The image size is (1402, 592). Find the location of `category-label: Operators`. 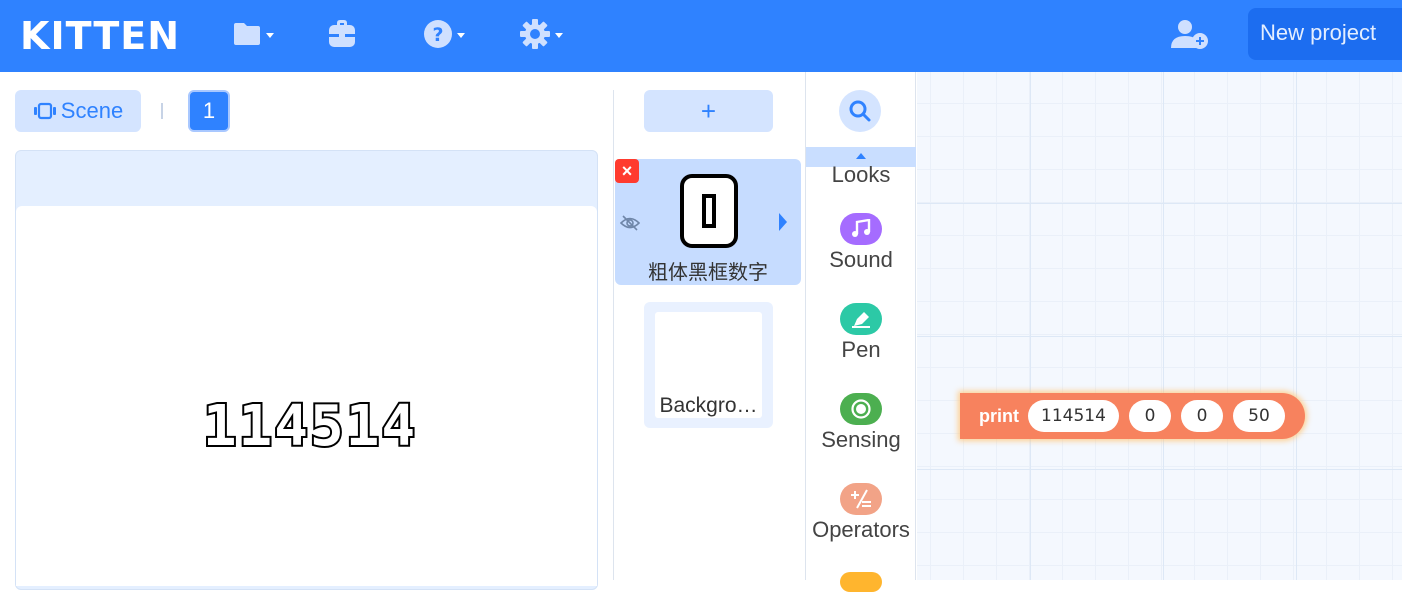

category-label: Operators is located at coordinates (861, 529).